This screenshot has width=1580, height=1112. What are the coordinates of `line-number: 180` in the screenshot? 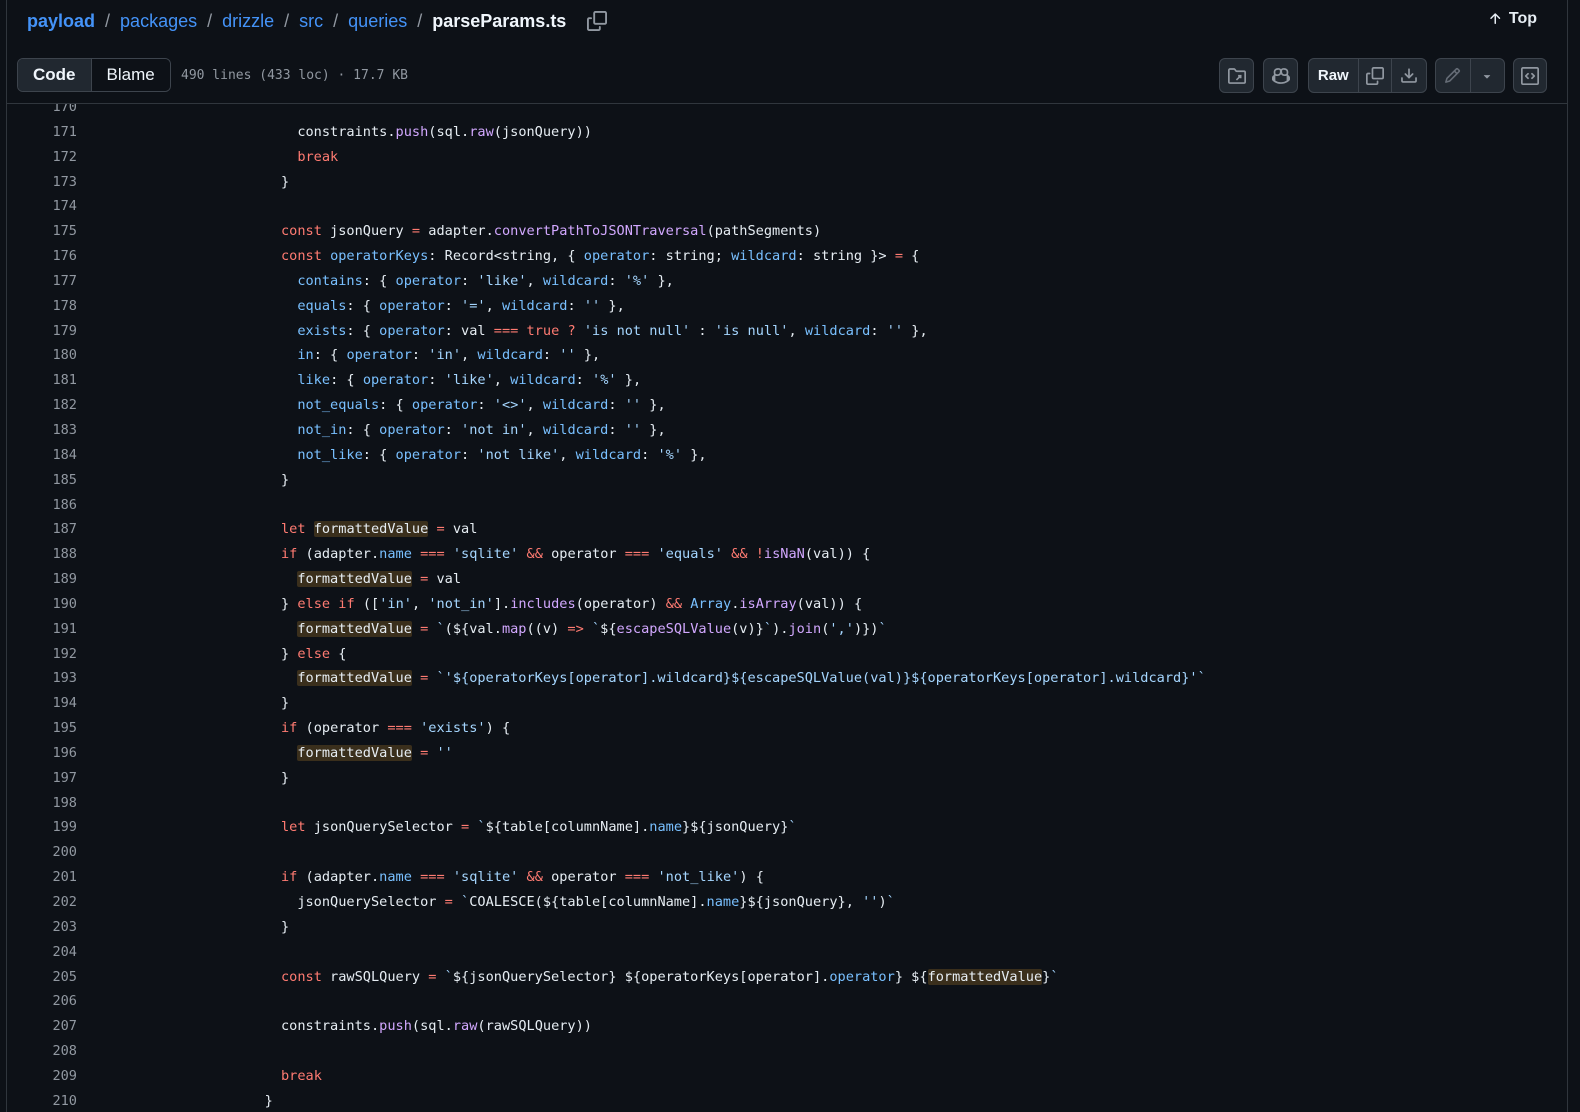 It's located at (42, 355).